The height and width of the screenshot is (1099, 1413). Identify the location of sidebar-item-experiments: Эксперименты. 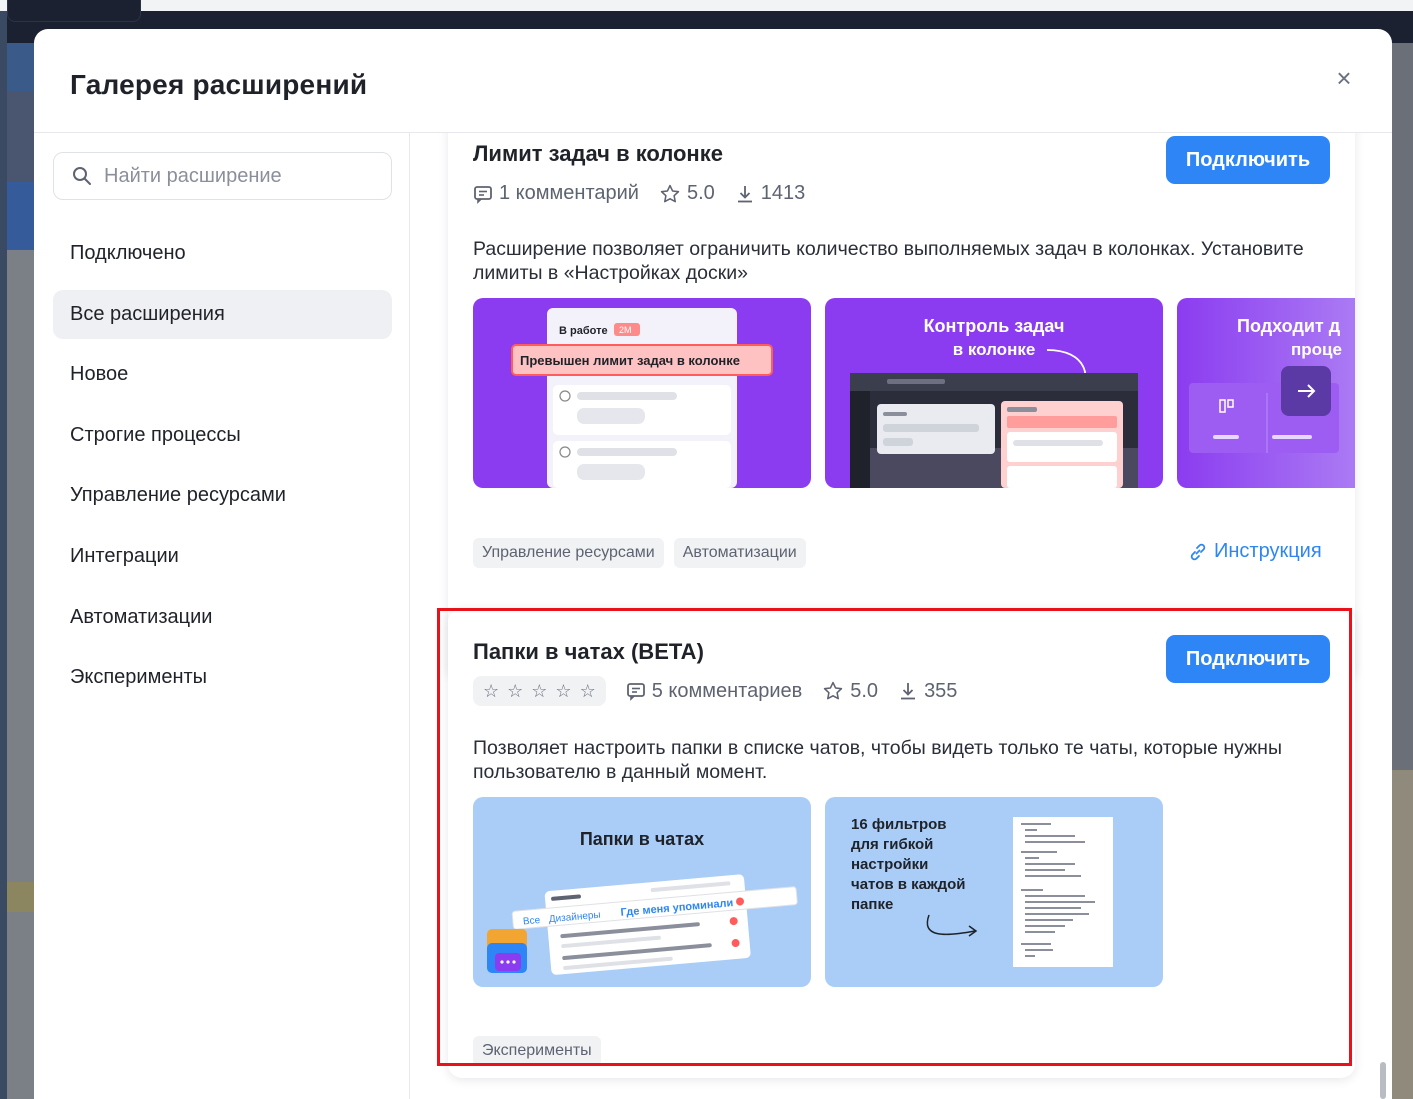
(222, 677).